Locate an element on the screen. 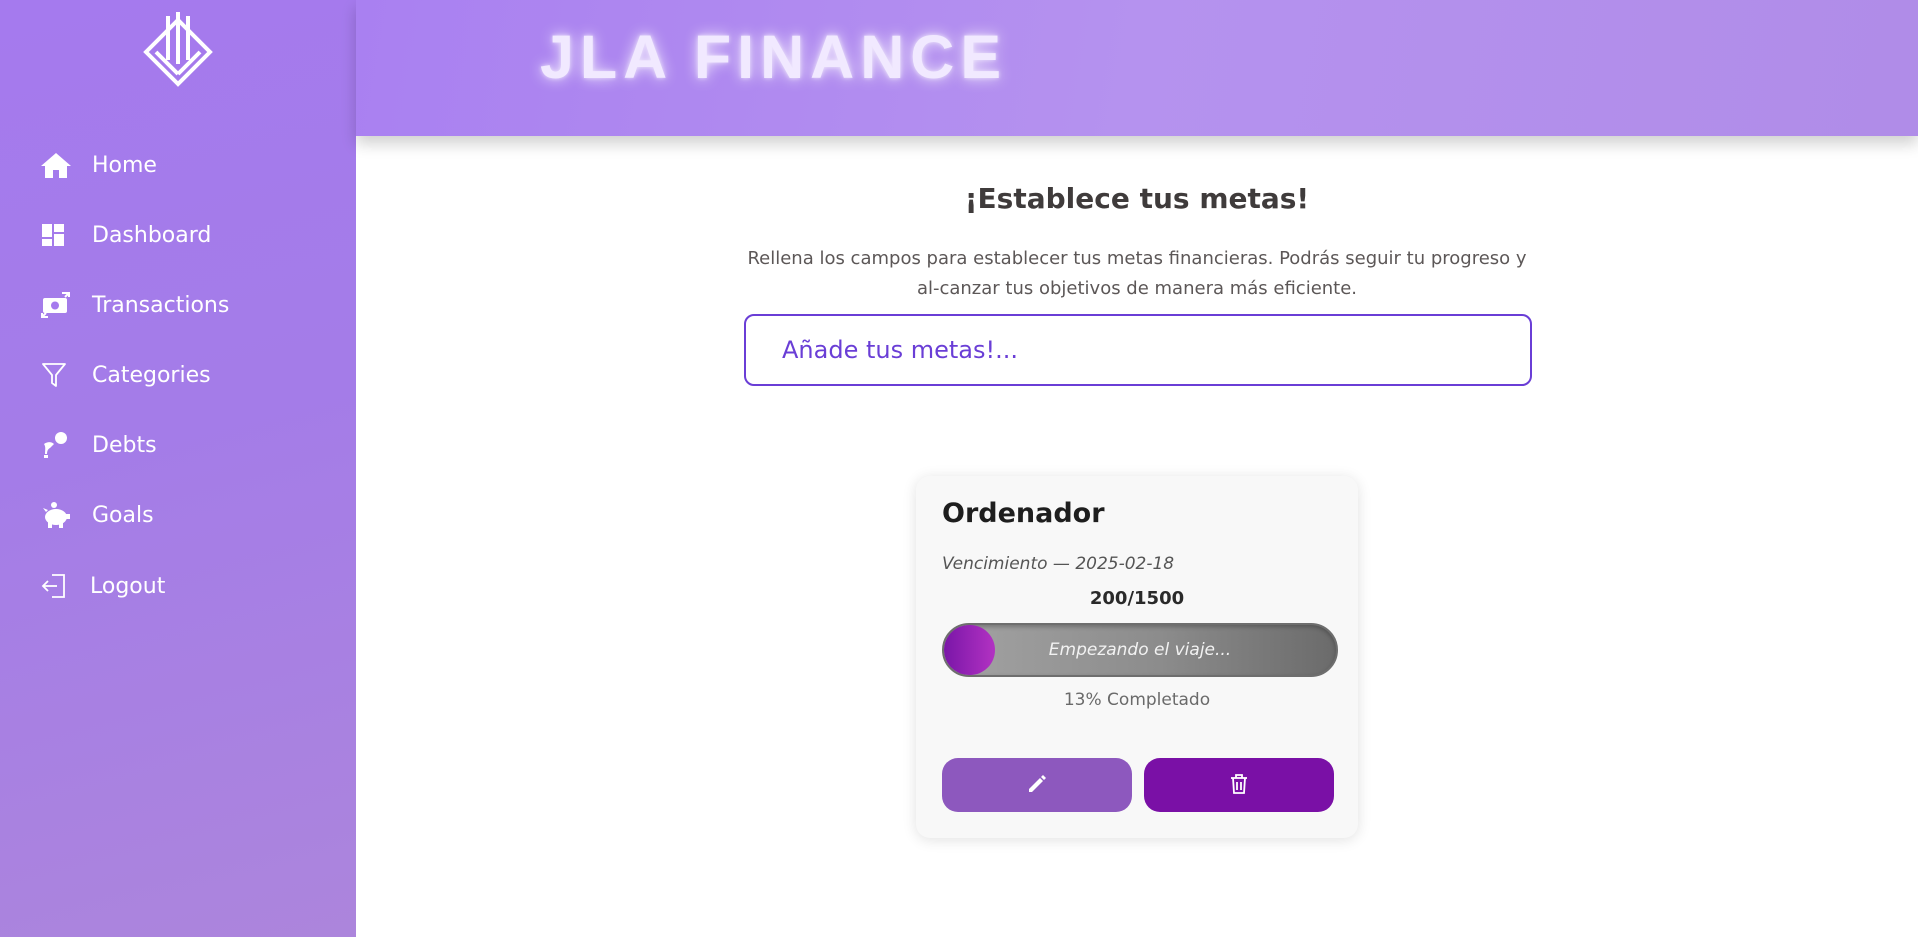  sidebar-item-label: Debts is located at coordinates (124, 445).